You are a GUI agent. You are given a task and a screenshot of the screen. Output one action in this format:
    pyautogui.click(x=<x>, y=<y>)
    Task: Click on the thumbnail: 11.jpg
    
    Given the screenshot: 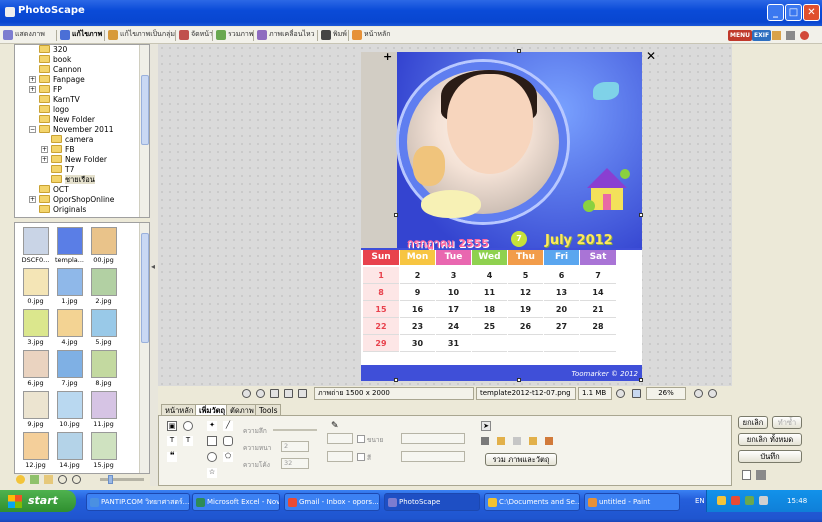 What is the action you would take?
    pyautogui.click(x=103, y=409)
    